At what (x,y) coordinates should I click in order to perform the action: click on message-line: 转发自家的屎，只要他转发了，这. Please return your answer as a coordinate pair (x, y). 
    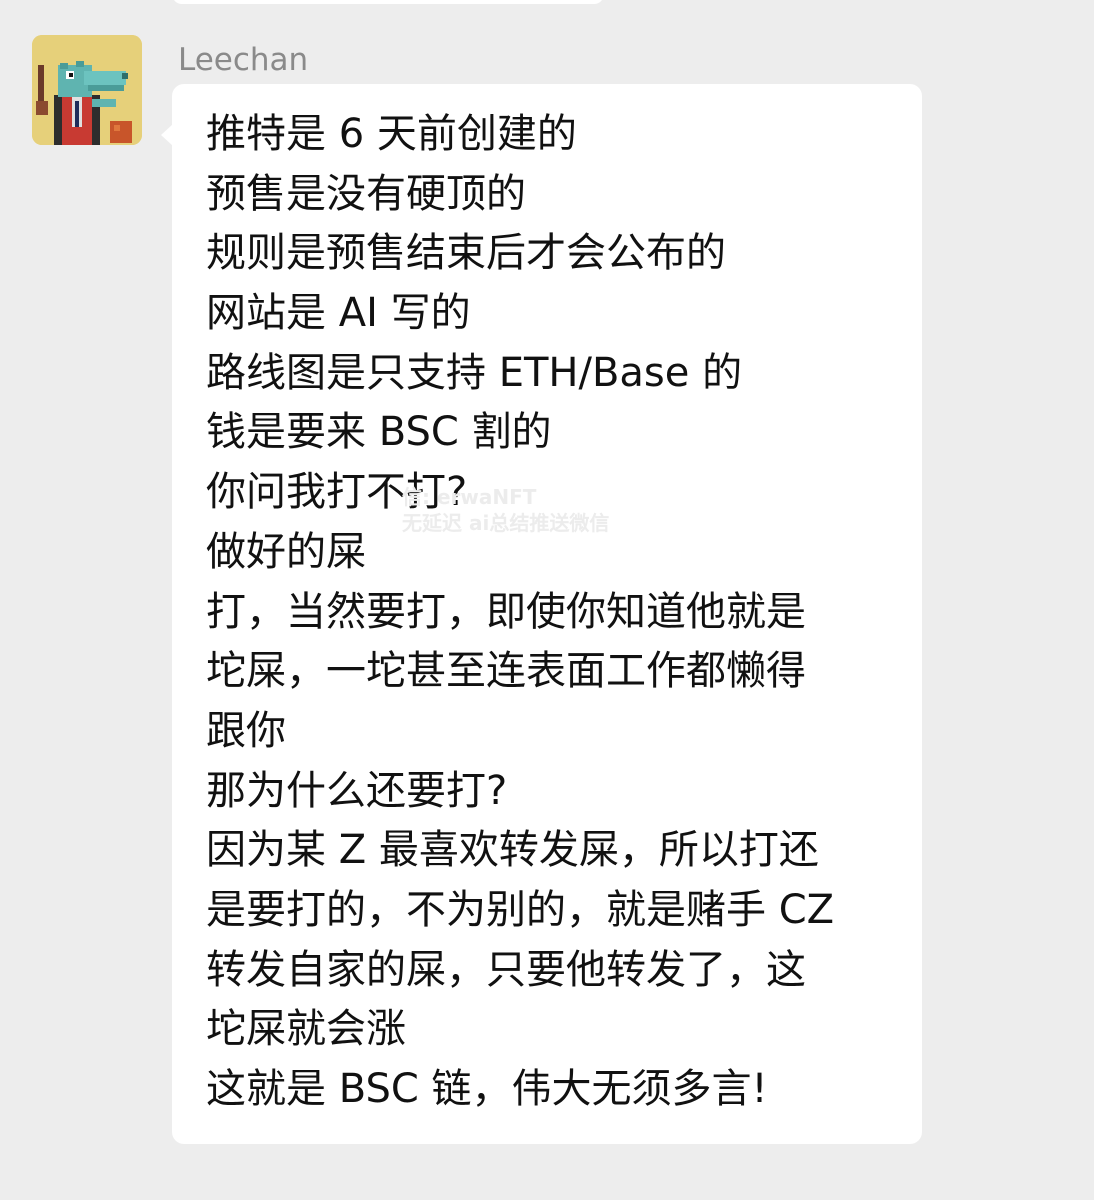
    Looking at the image, I should click on (506, 969).